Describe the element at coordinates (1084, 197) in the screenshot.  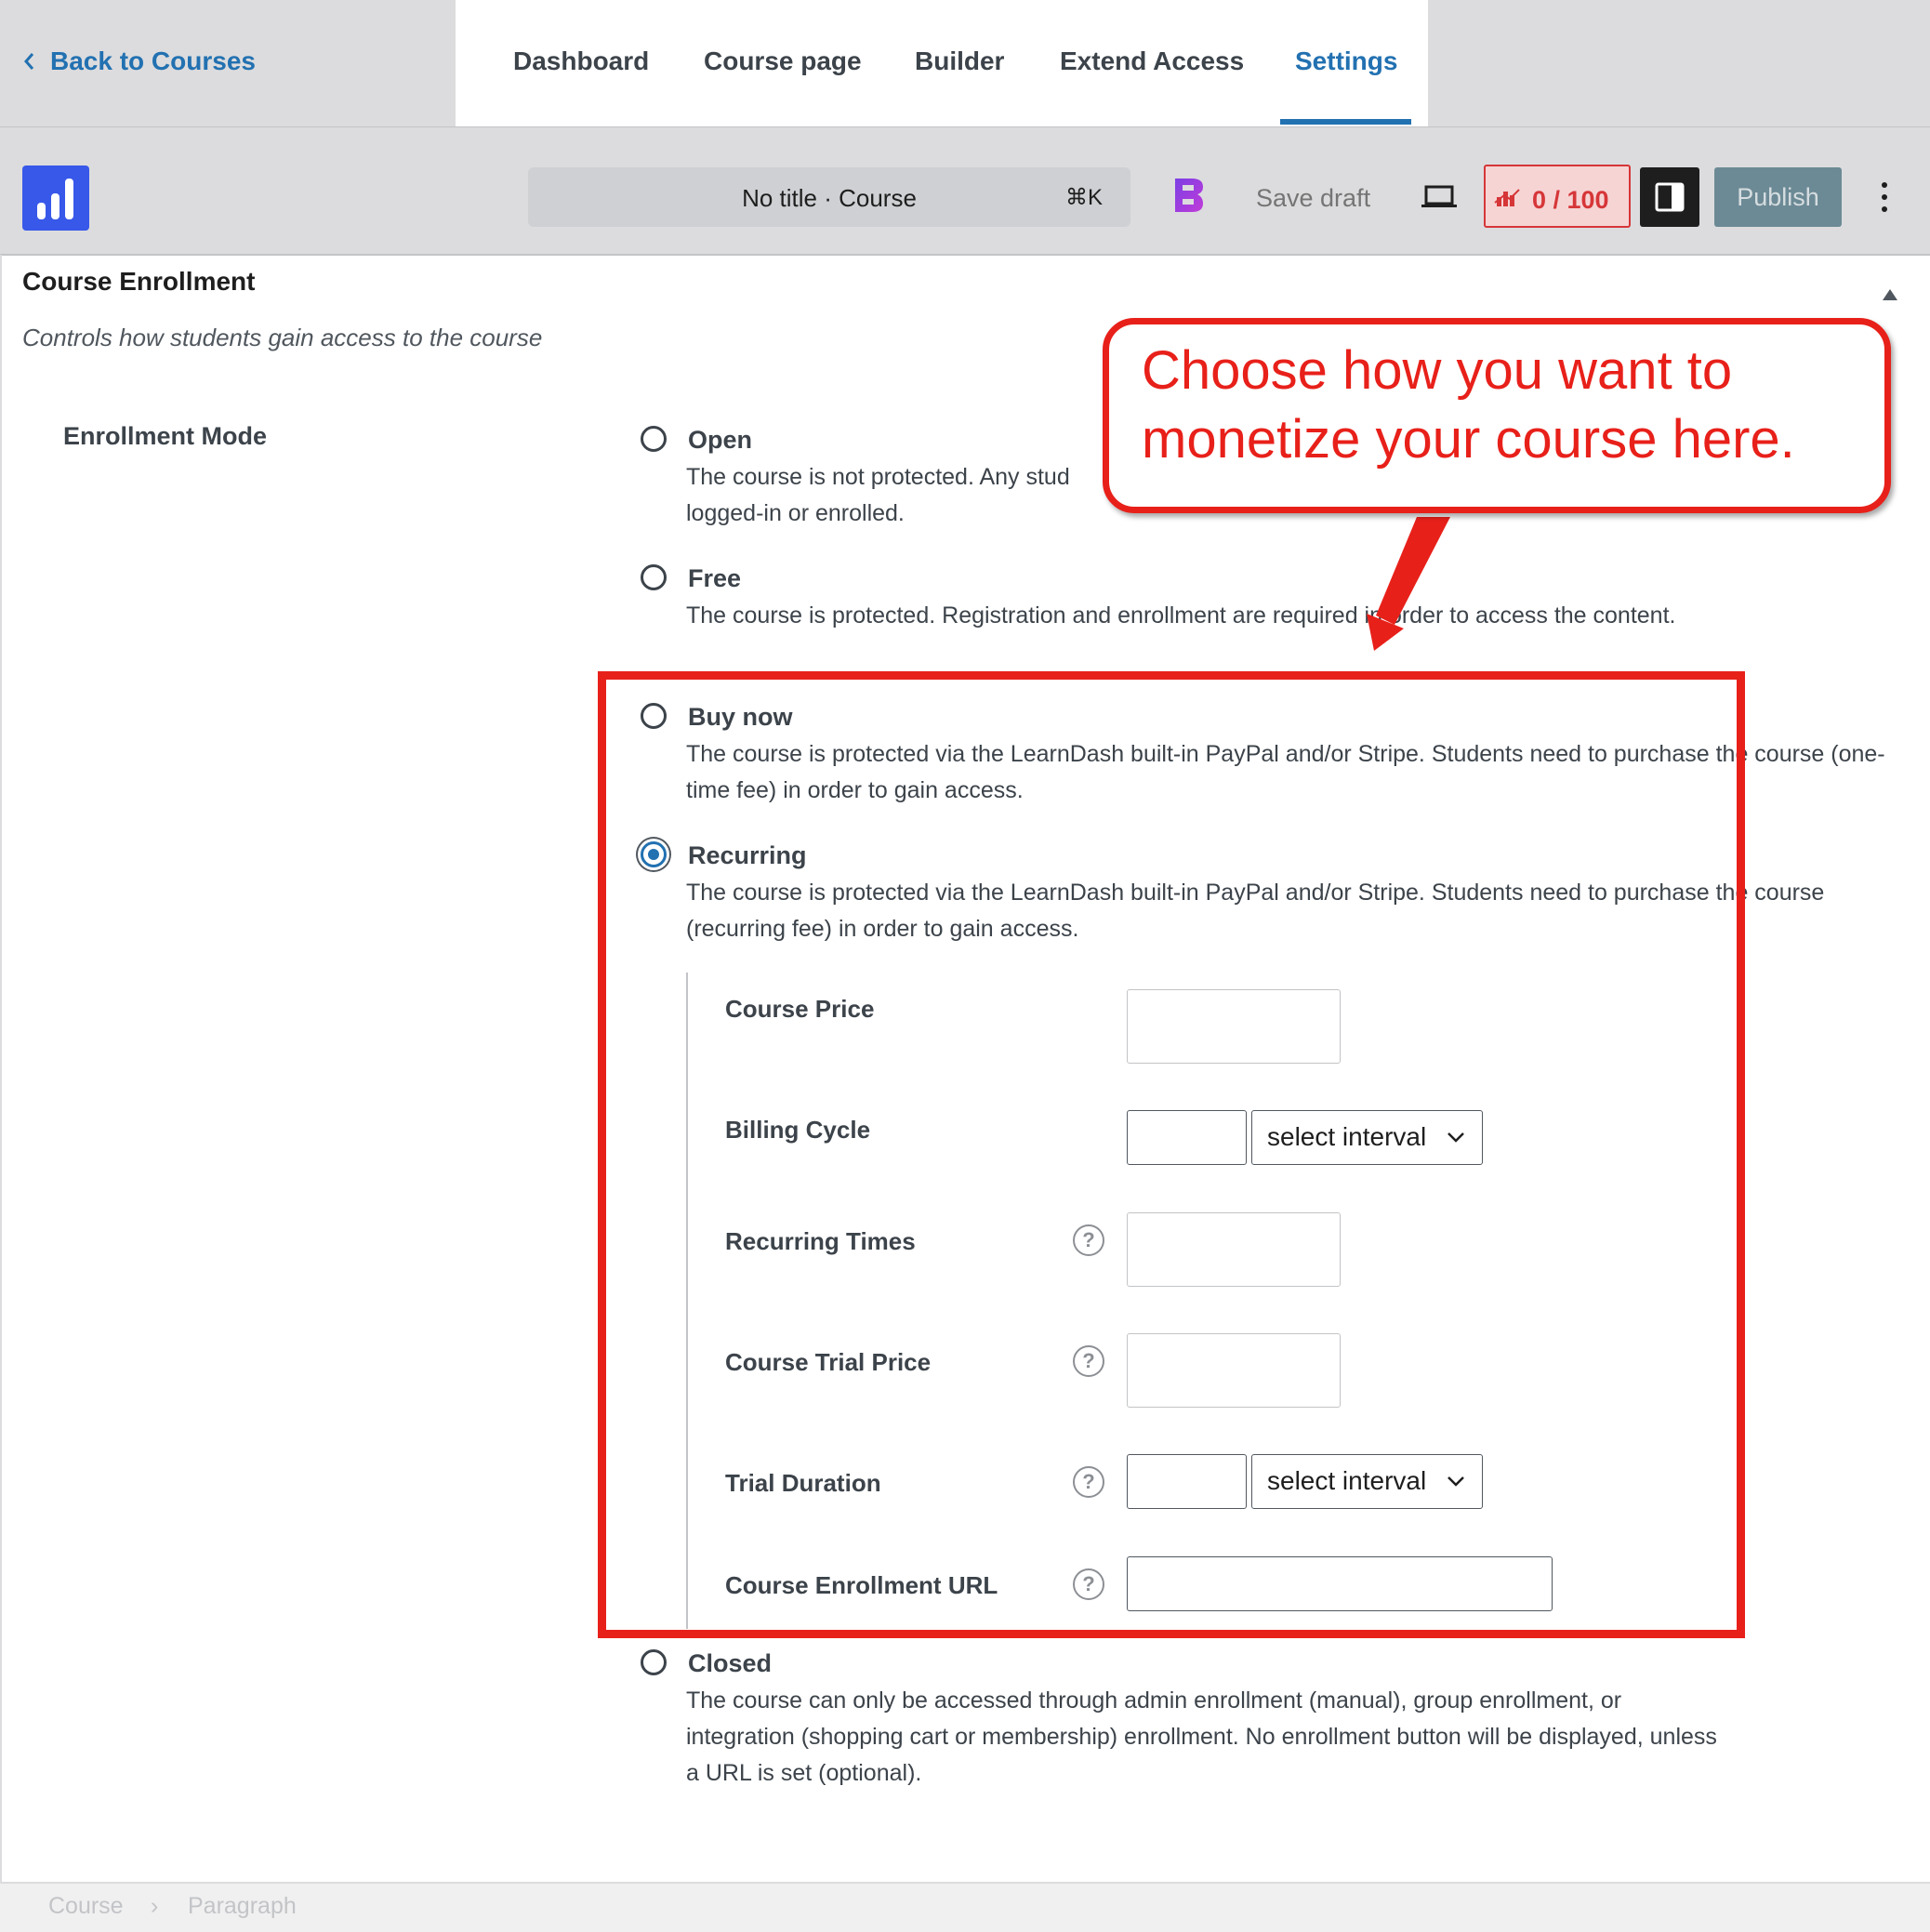
I see `command-shortcut: ⌘K` at that location.